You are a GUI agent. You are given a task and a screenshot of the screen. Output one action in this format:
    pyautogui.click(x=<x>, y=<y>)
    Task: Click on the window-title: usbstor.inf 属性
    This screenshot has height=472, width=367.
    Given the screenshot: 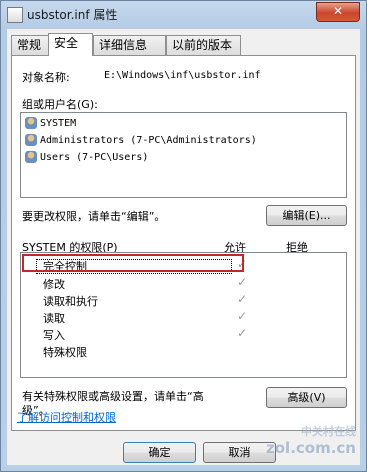 What is the action you would take?
    pyautogui.click(x=72, y=15)
    